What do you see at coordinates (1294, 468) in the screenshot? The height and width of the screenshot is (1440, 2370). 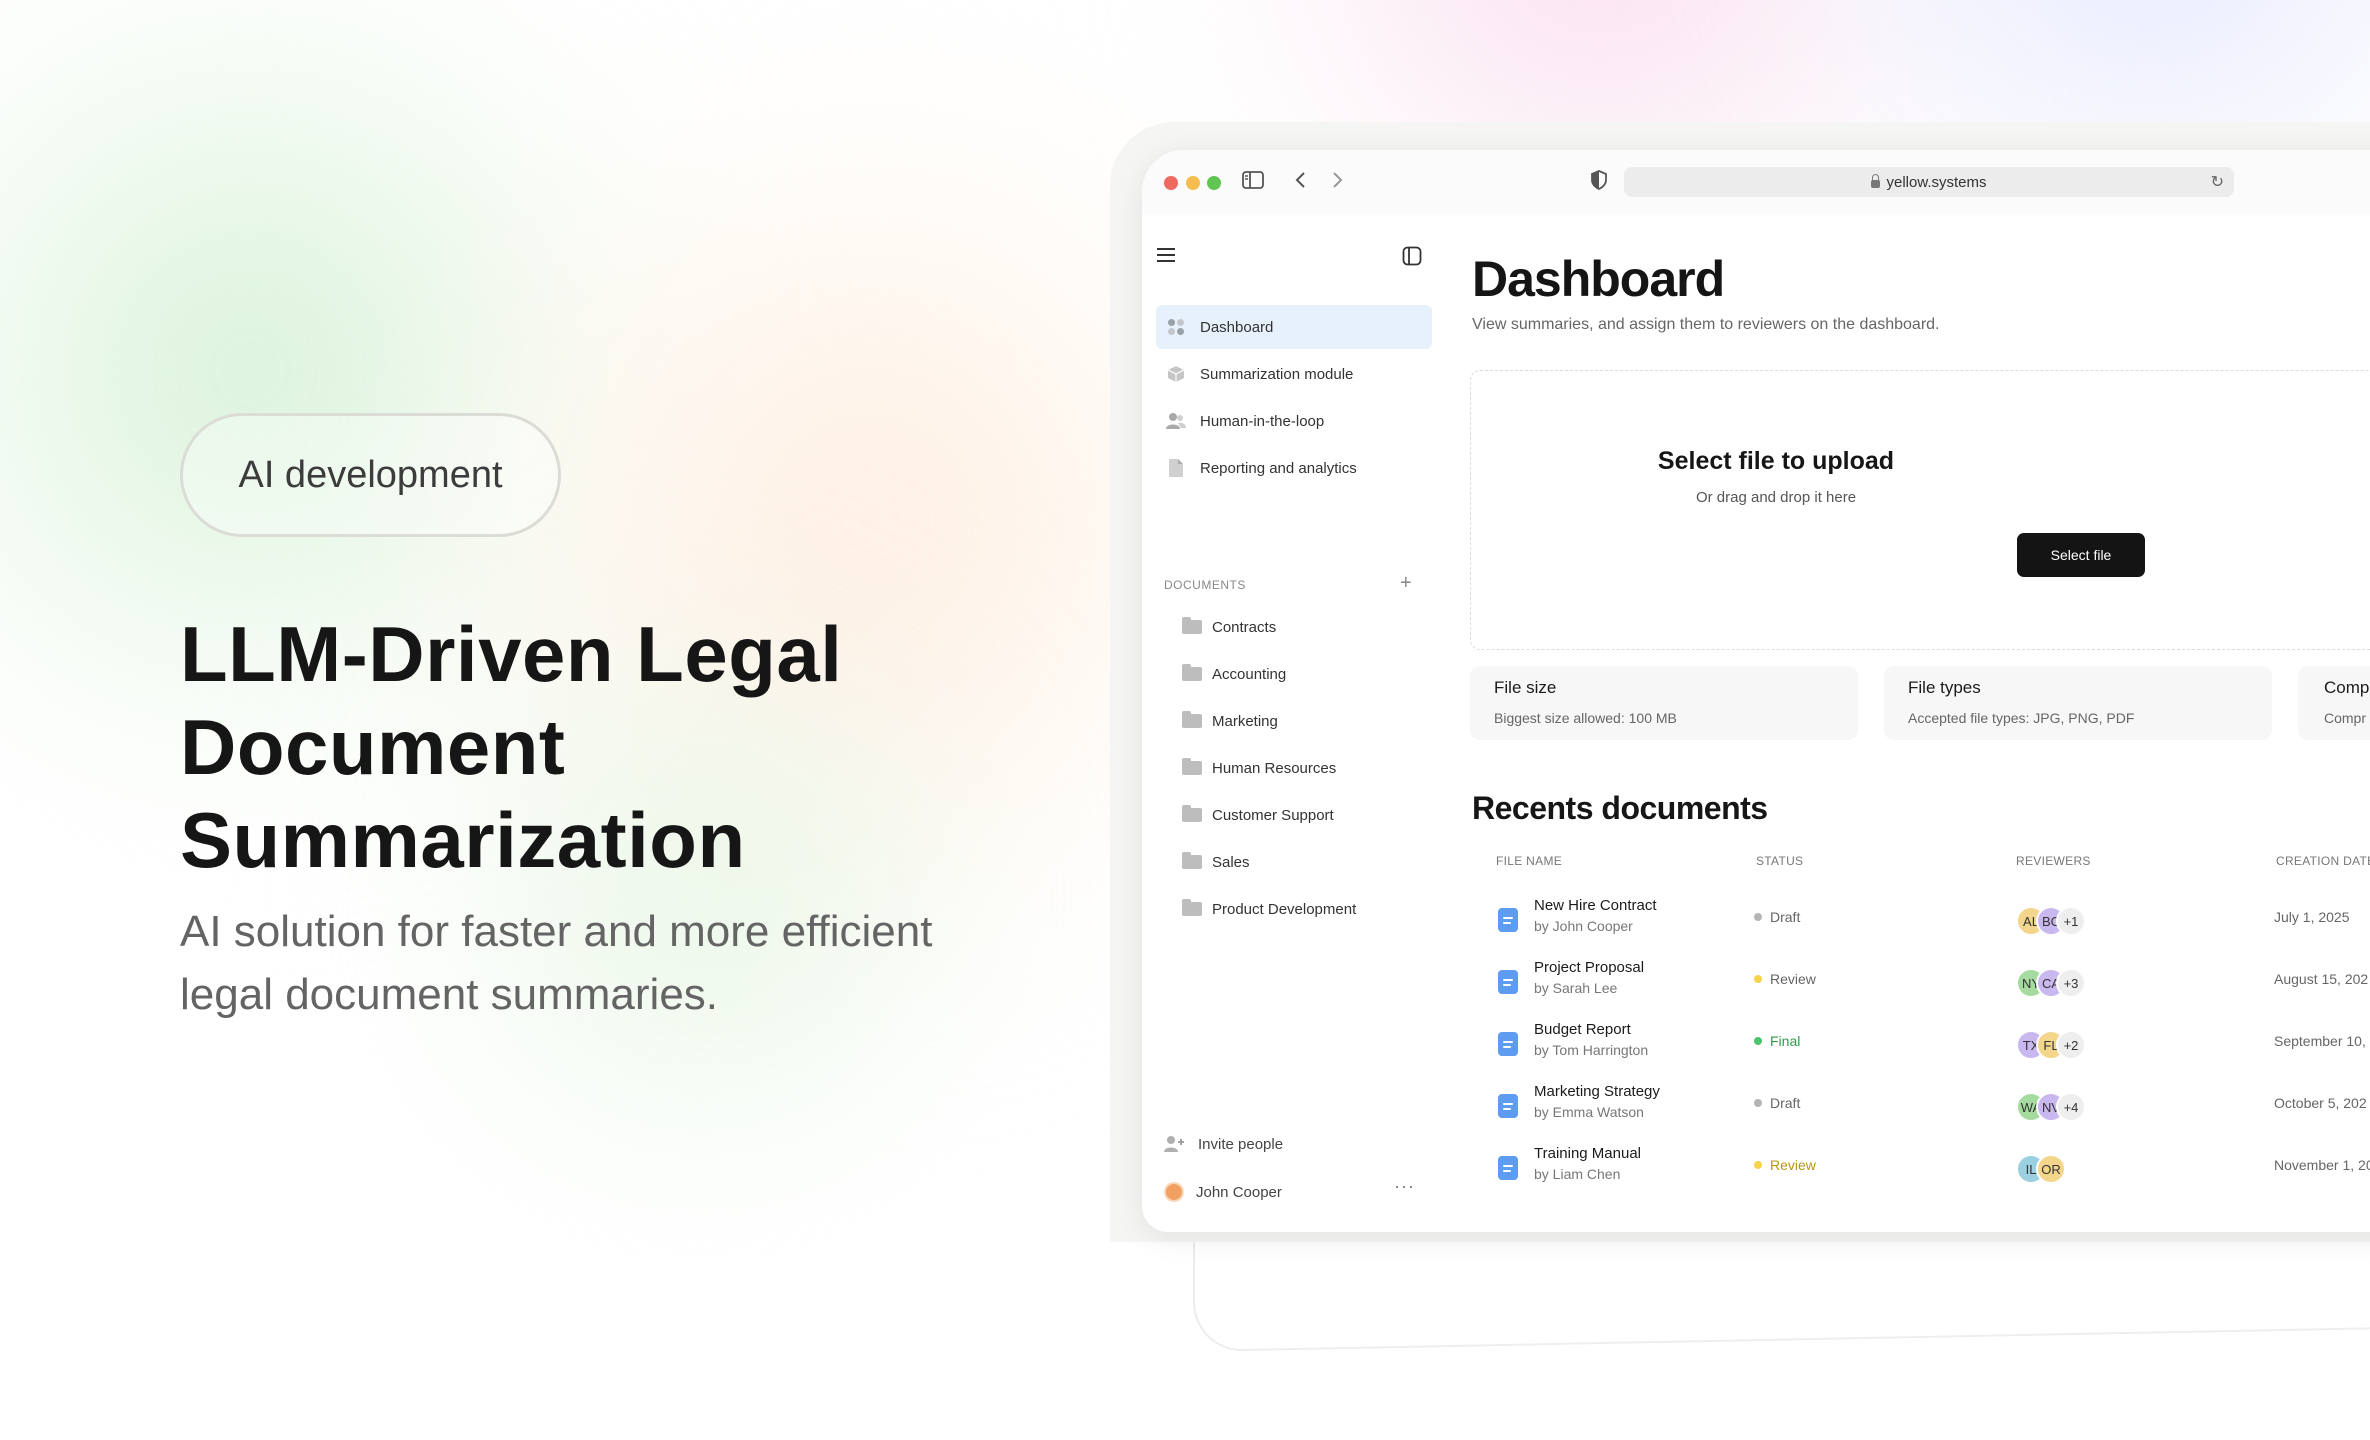 I see `nav-item-reporting-and-analytics: Reporting and analytics` at bounding box center [1294, 468].